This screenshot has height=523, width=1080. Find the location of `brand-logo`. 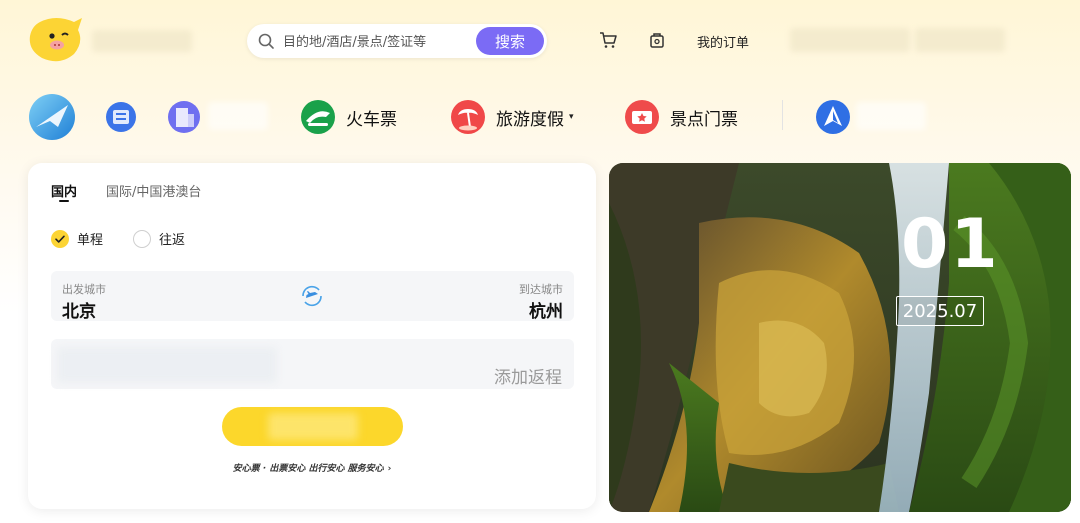

brand-logo is located at coordinates (55, 40).